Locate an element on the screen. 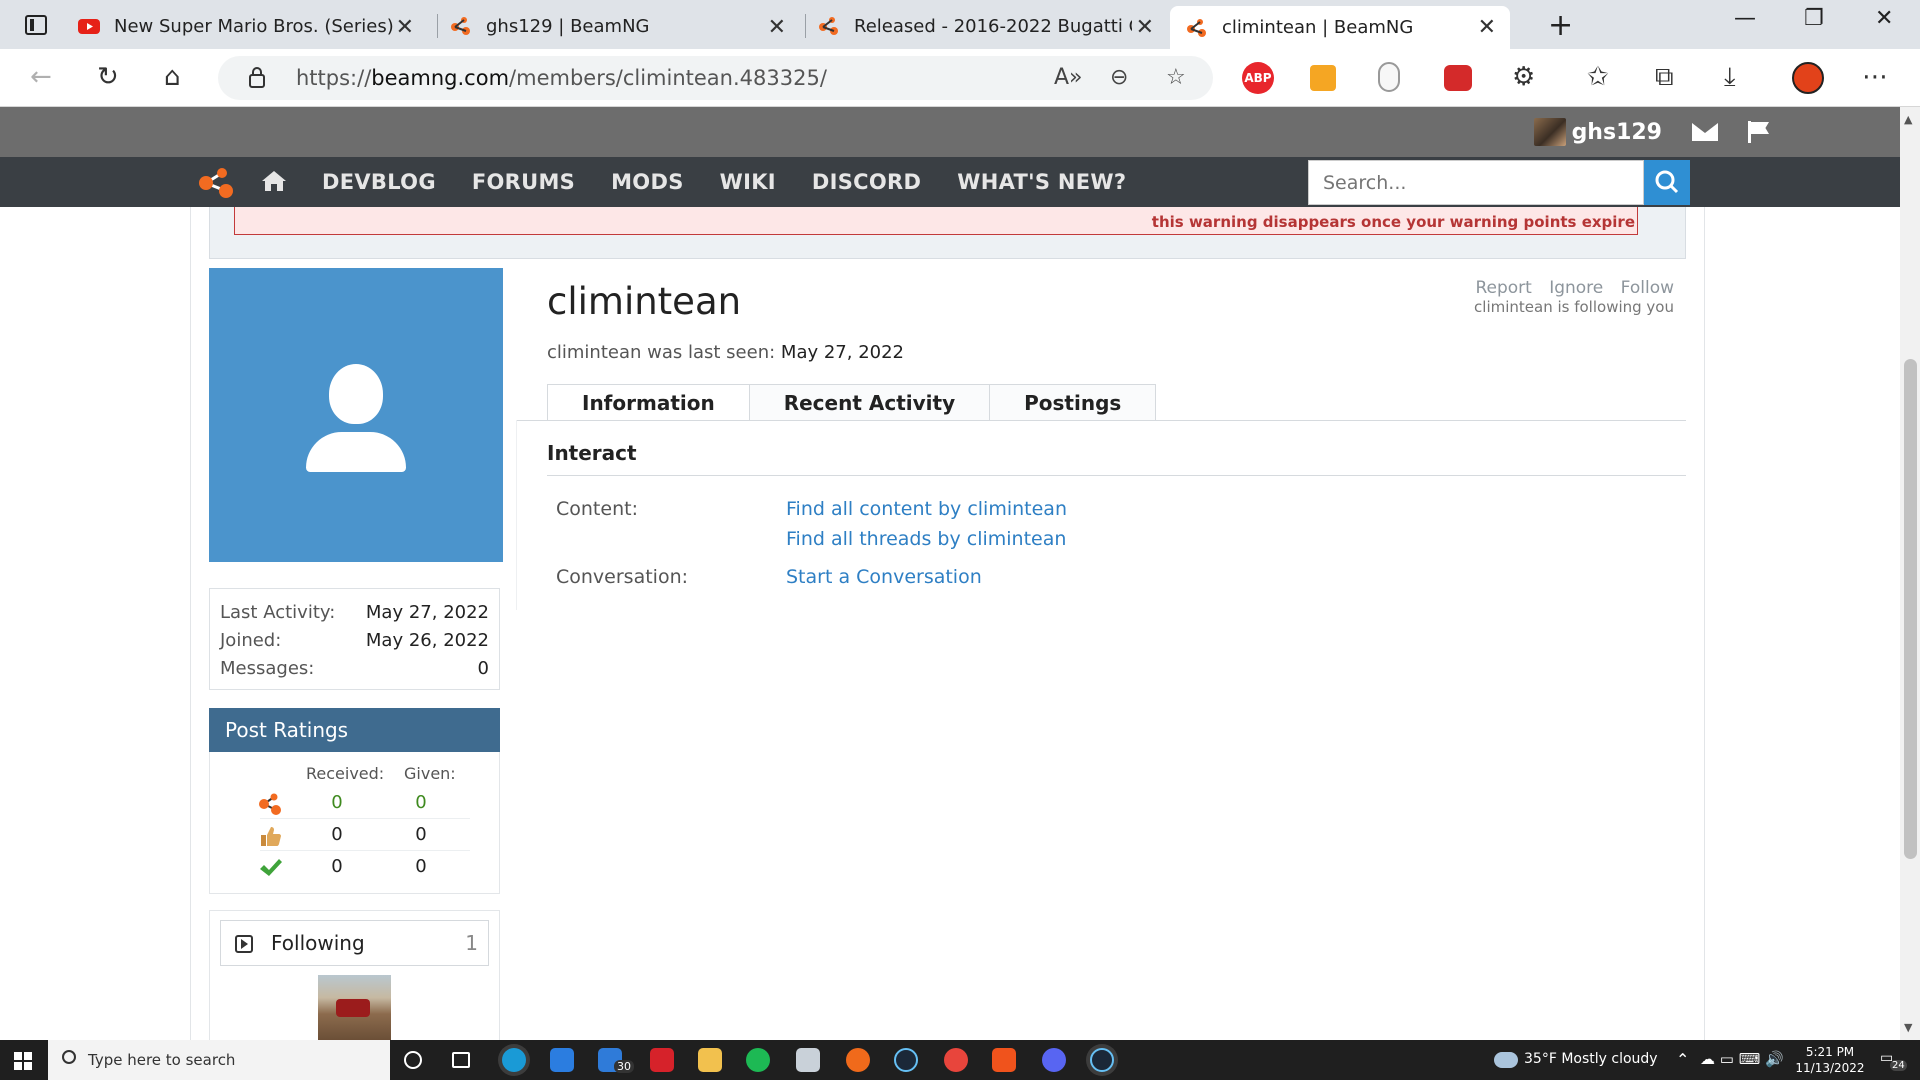 The width and height of the screenshot is (1920, 1080). flag-icon is located at coordinates (1759, 132).